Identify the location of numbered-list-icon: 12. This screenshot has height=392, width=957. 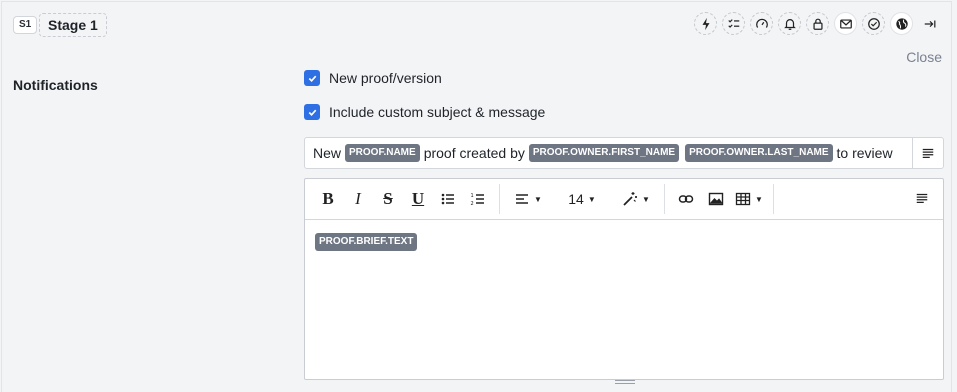
(477, 200).